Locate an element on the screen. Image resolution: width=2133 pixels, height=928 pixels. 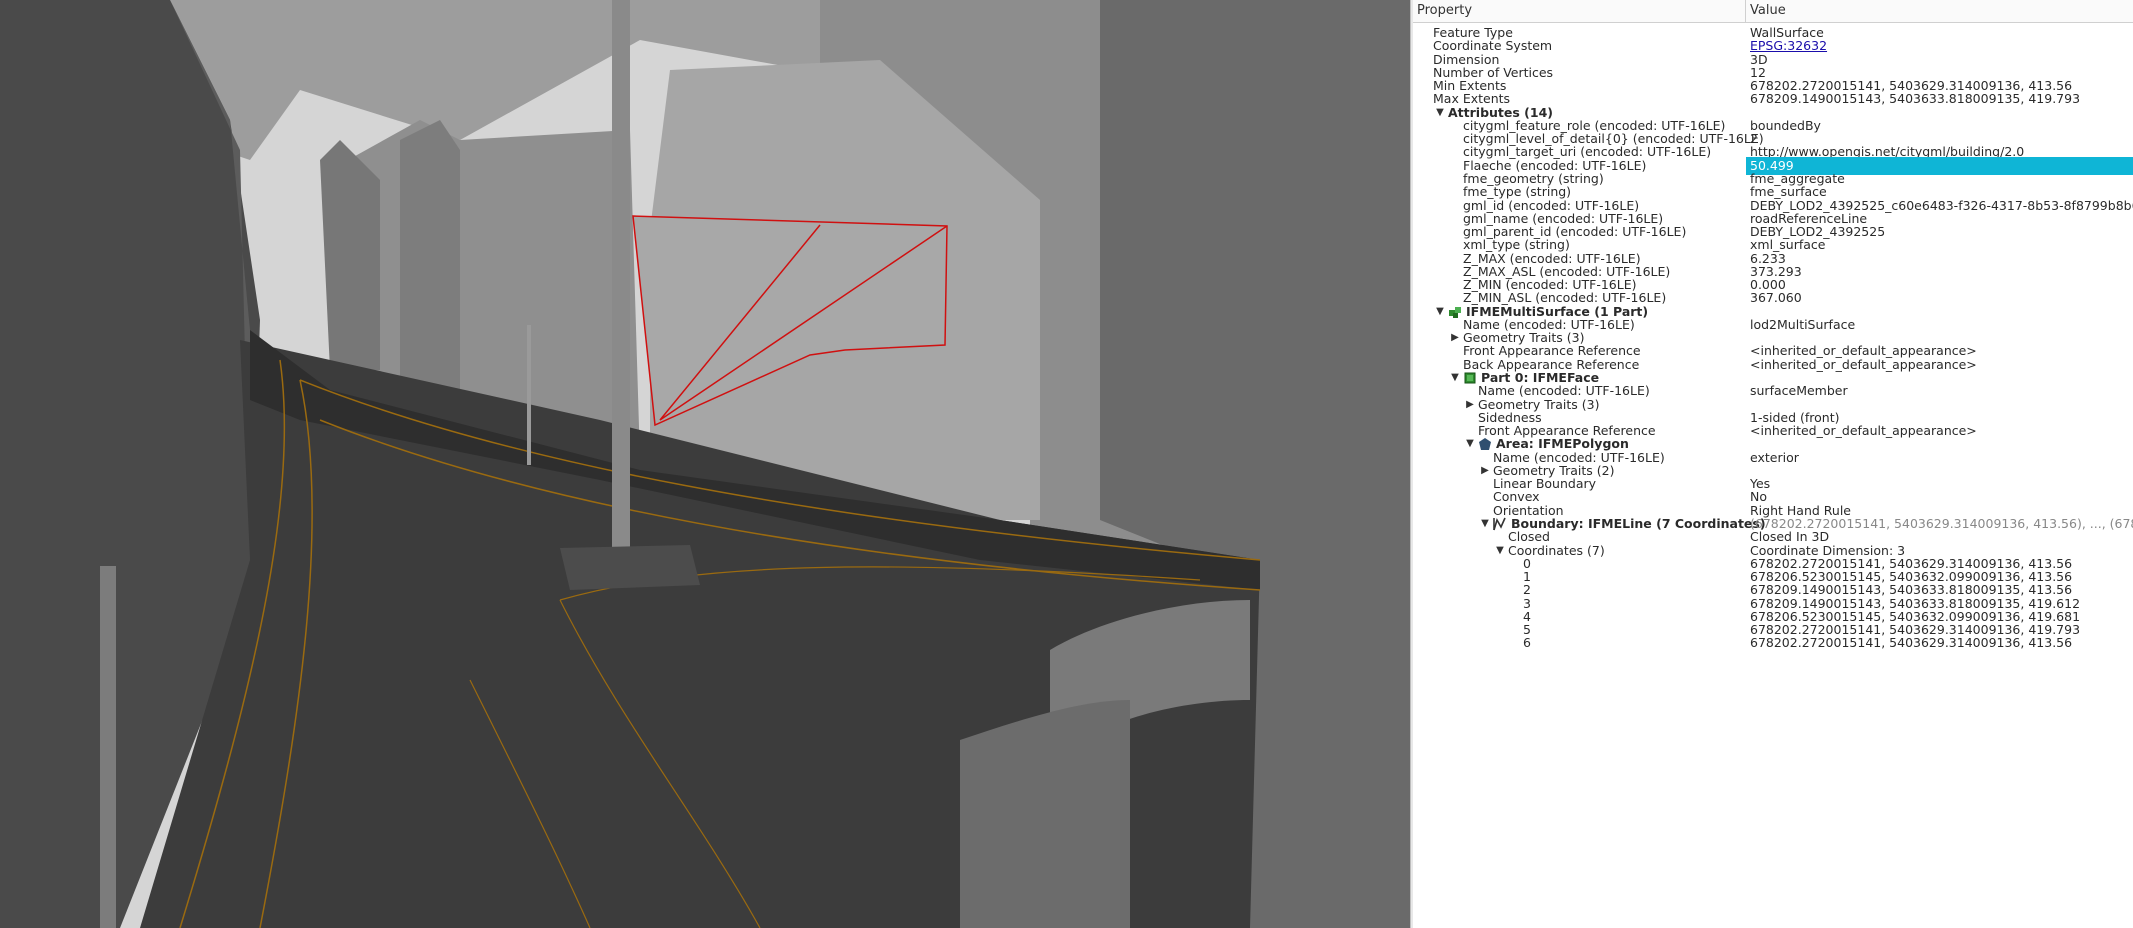
lamp-pole is located at coordinates (621, 285).